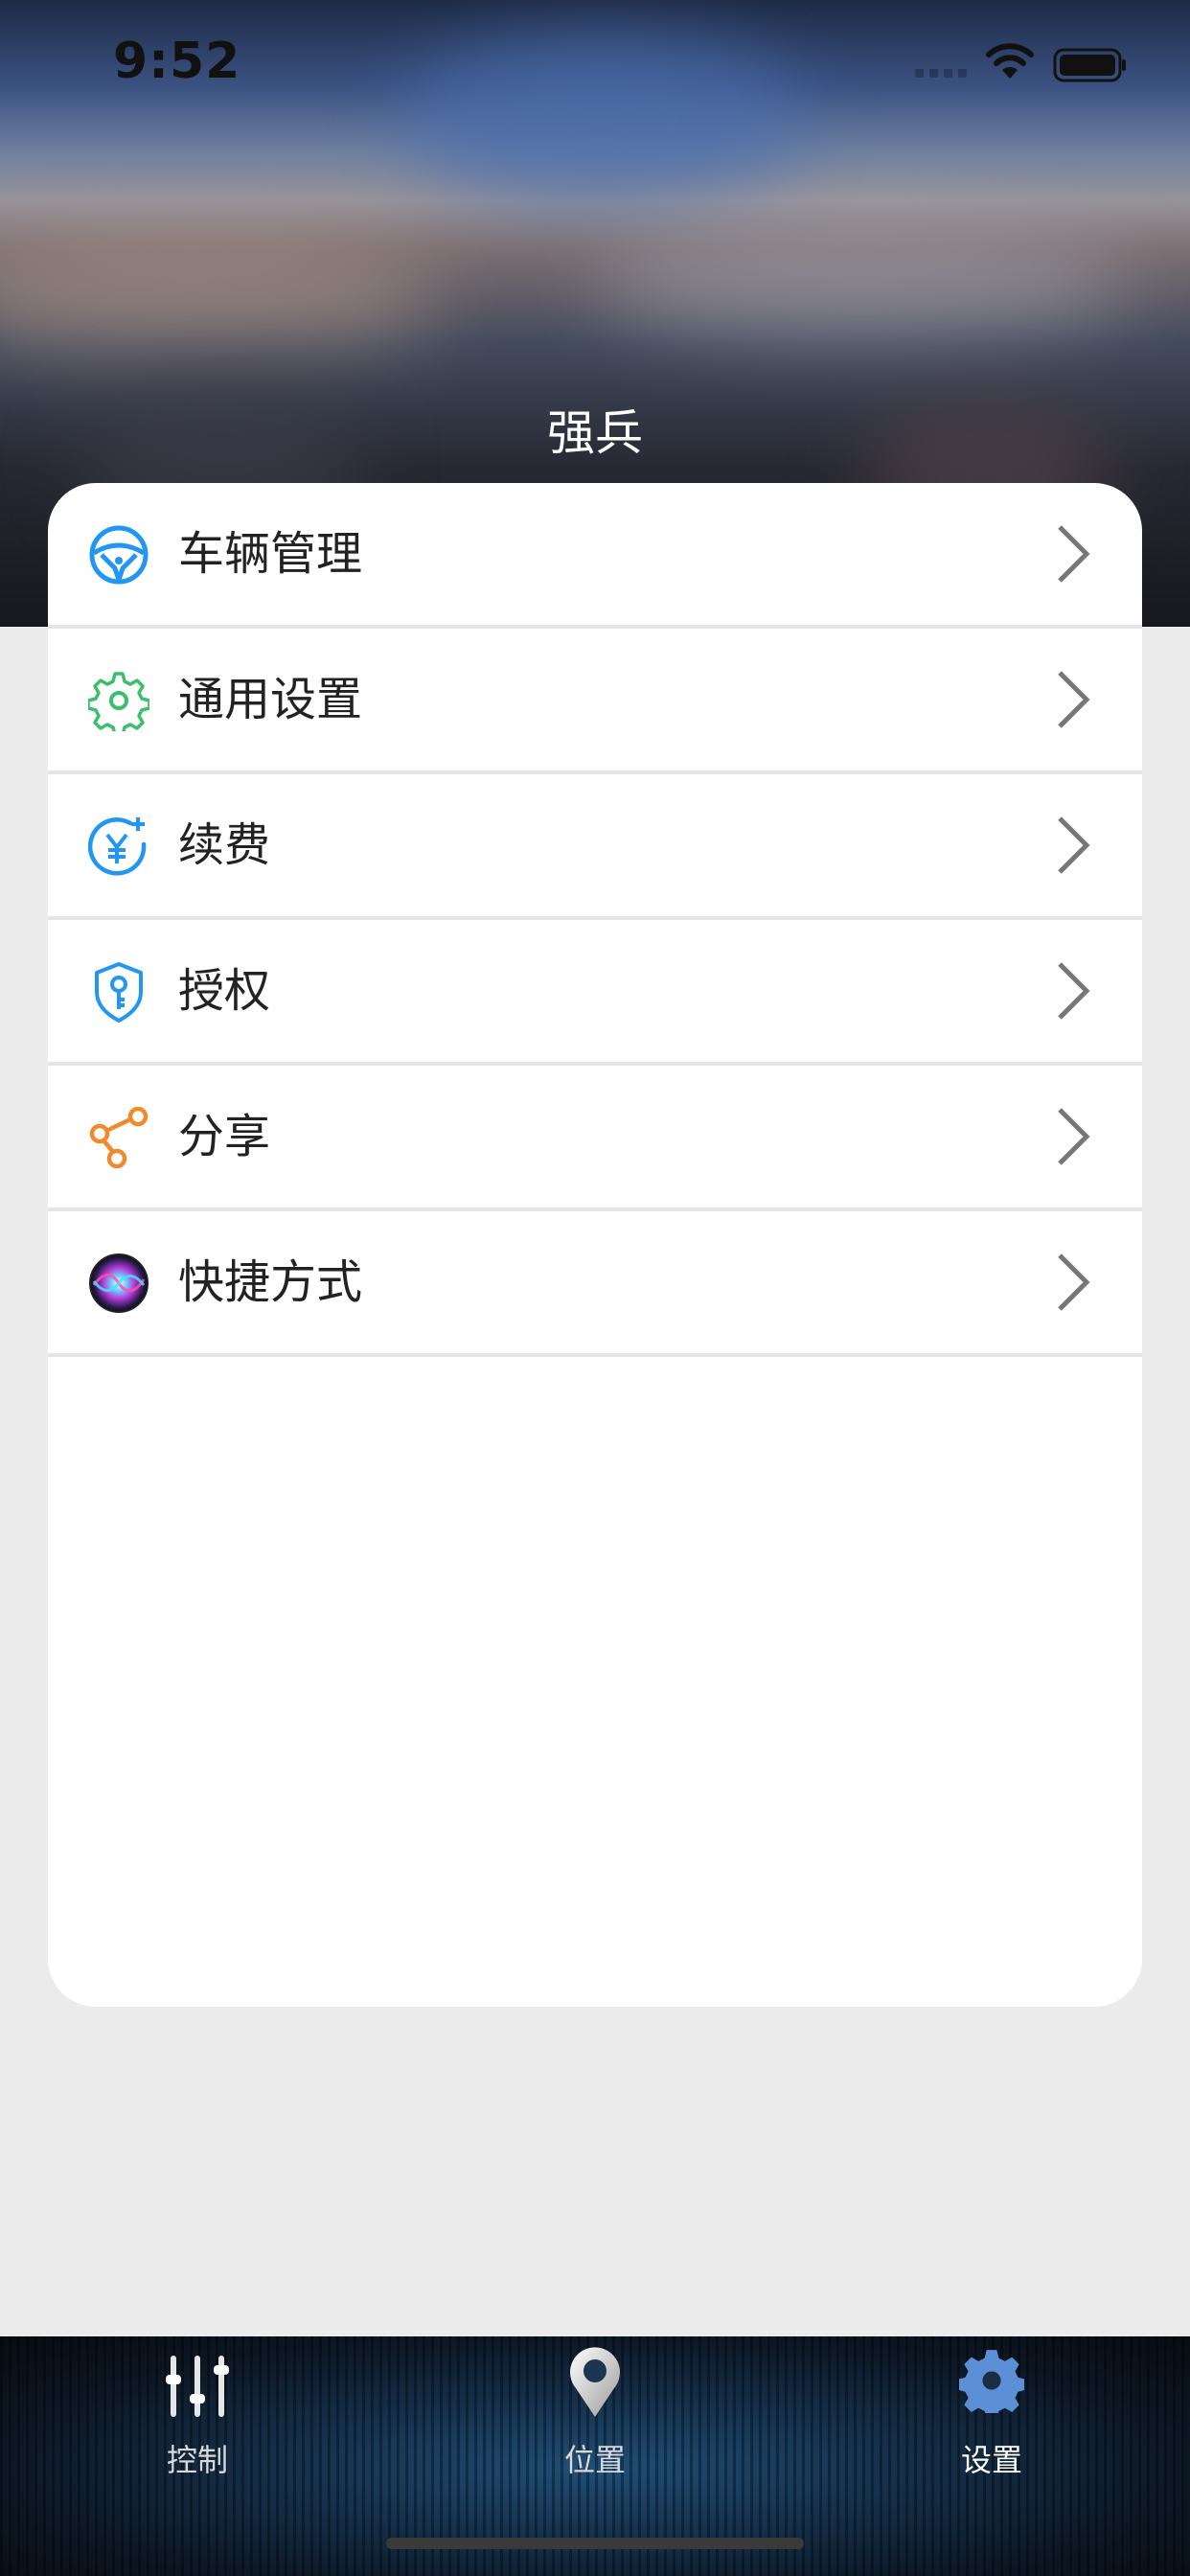 Image resolution: width=1190 pixels, height=2576 pixels. What do you see at coordinates (271, 699) in the screenshot?
I see `menu-item-label: 通用设置` at bounding box center [271, 699].